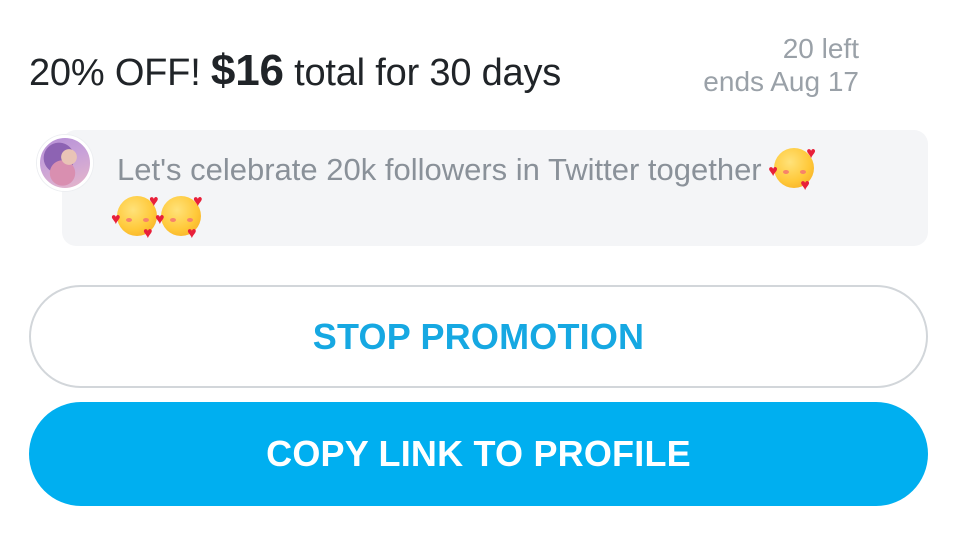 Image resolution: width=959 pixels, height=539 pixels. I want to click on offer-discount: 20% OFF!, so click(115, 73).